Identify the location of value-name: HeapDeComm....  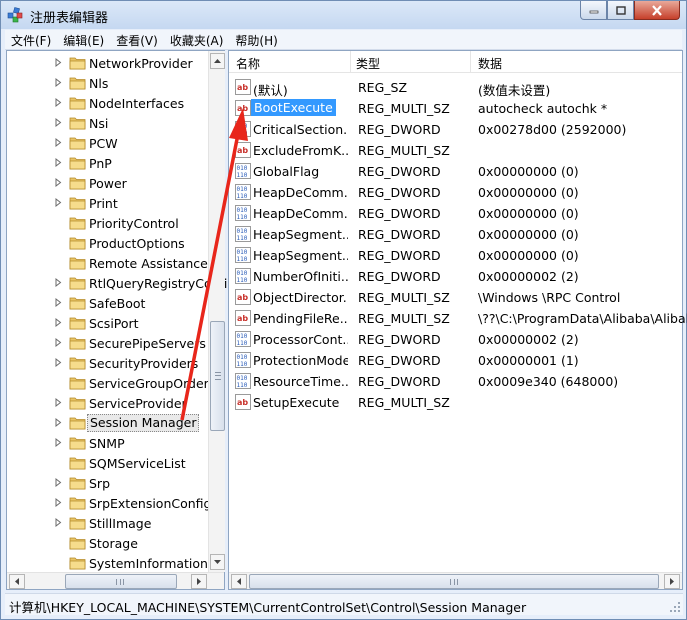
(300, 213).